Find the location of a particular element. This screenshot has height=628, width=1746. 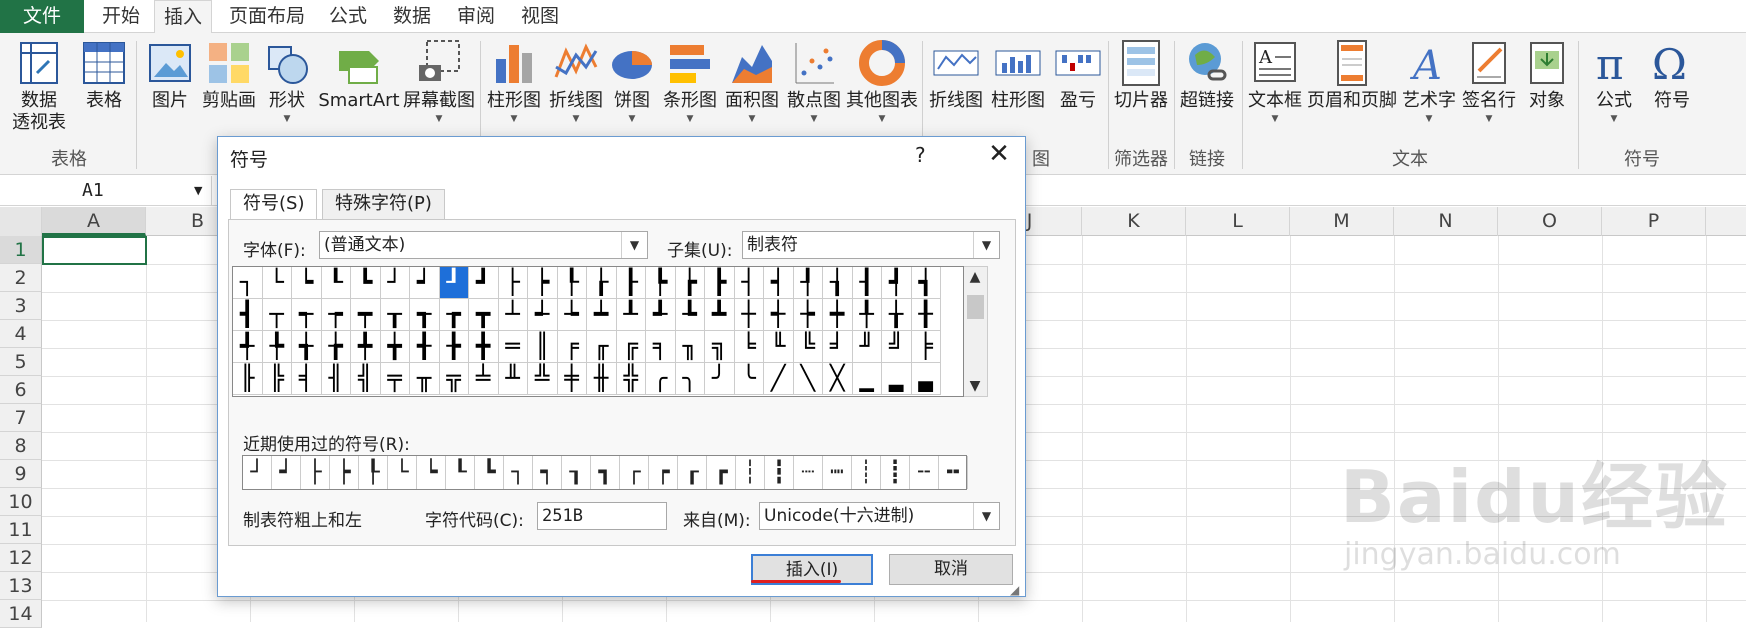

symbol-cell: ┪ is located at coordinates (926, 283).